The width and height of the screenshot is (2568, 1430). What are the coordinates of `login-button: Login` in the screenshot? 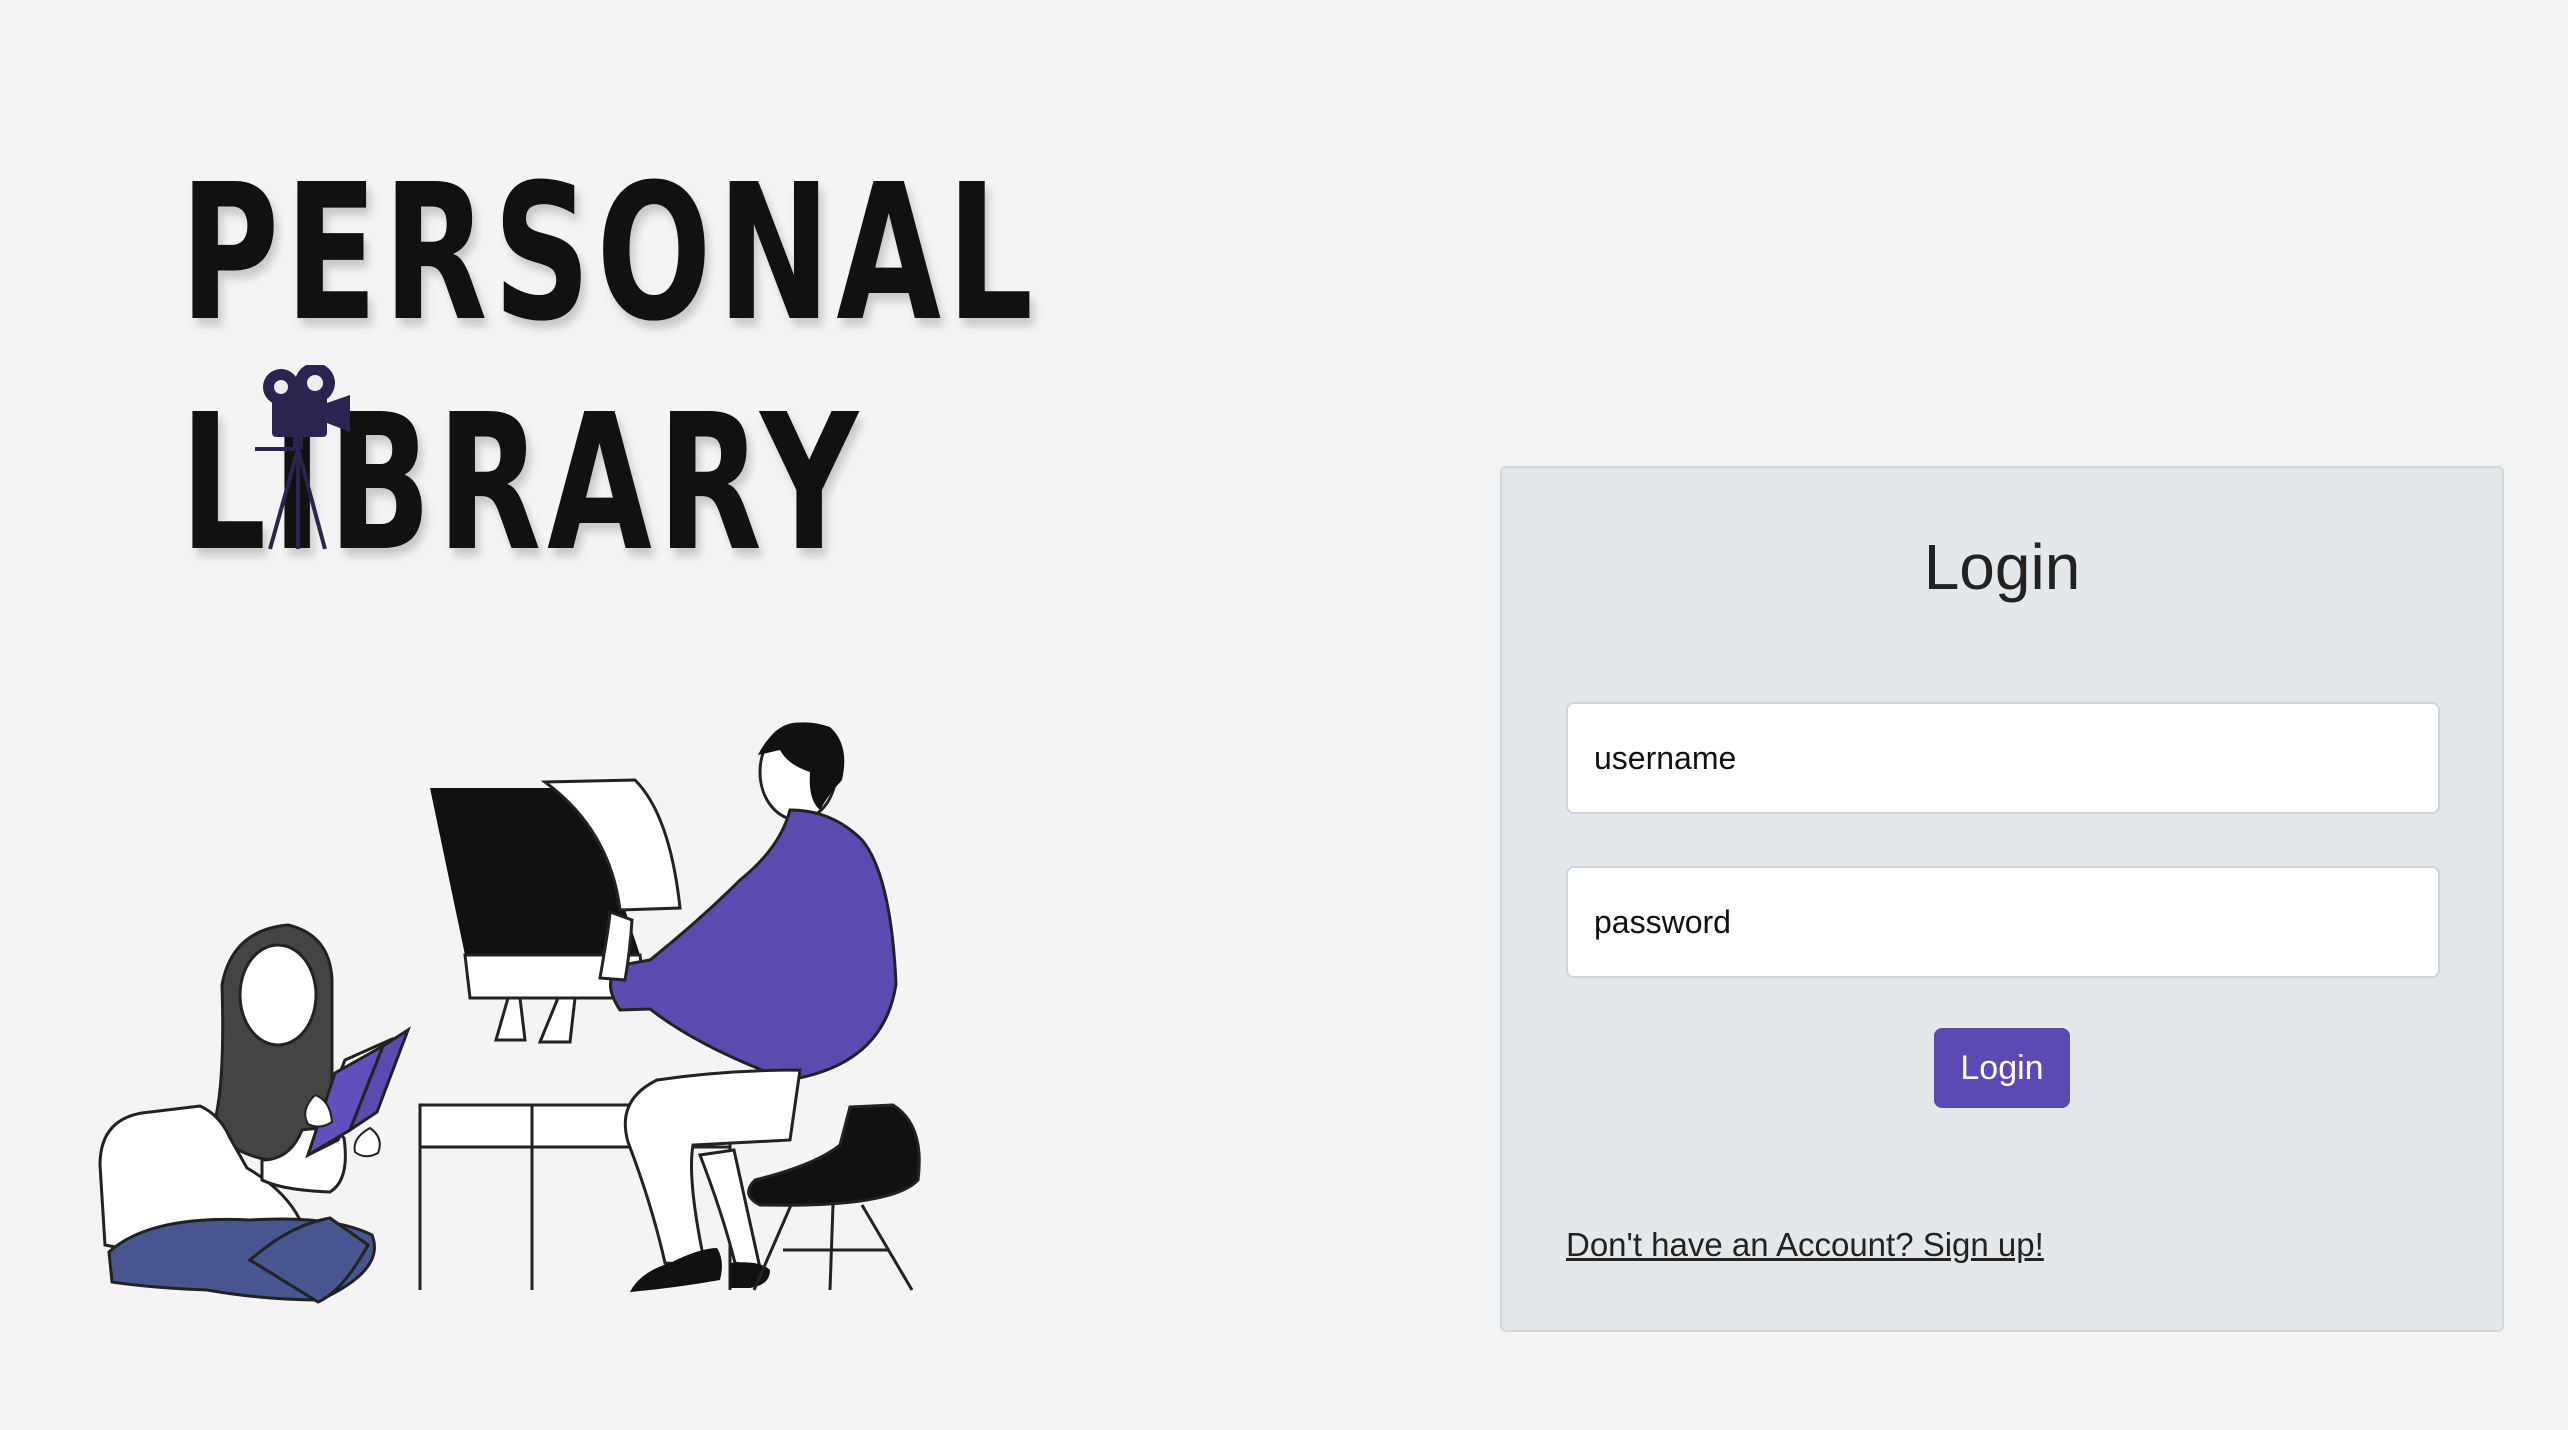 It's located at (2002, 1068).